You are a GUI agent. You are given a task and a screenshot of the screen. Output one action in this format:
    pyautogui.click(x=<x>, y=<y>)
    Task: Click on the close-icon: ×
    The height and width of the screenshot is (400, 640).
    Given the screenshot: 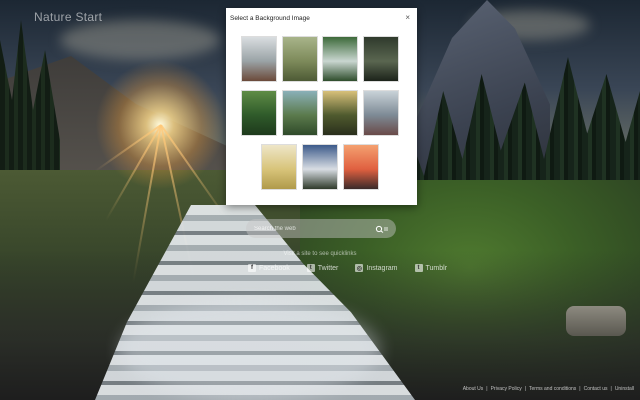 What is the action you would take?
    pyautogui.click(x=407, y=18)
    